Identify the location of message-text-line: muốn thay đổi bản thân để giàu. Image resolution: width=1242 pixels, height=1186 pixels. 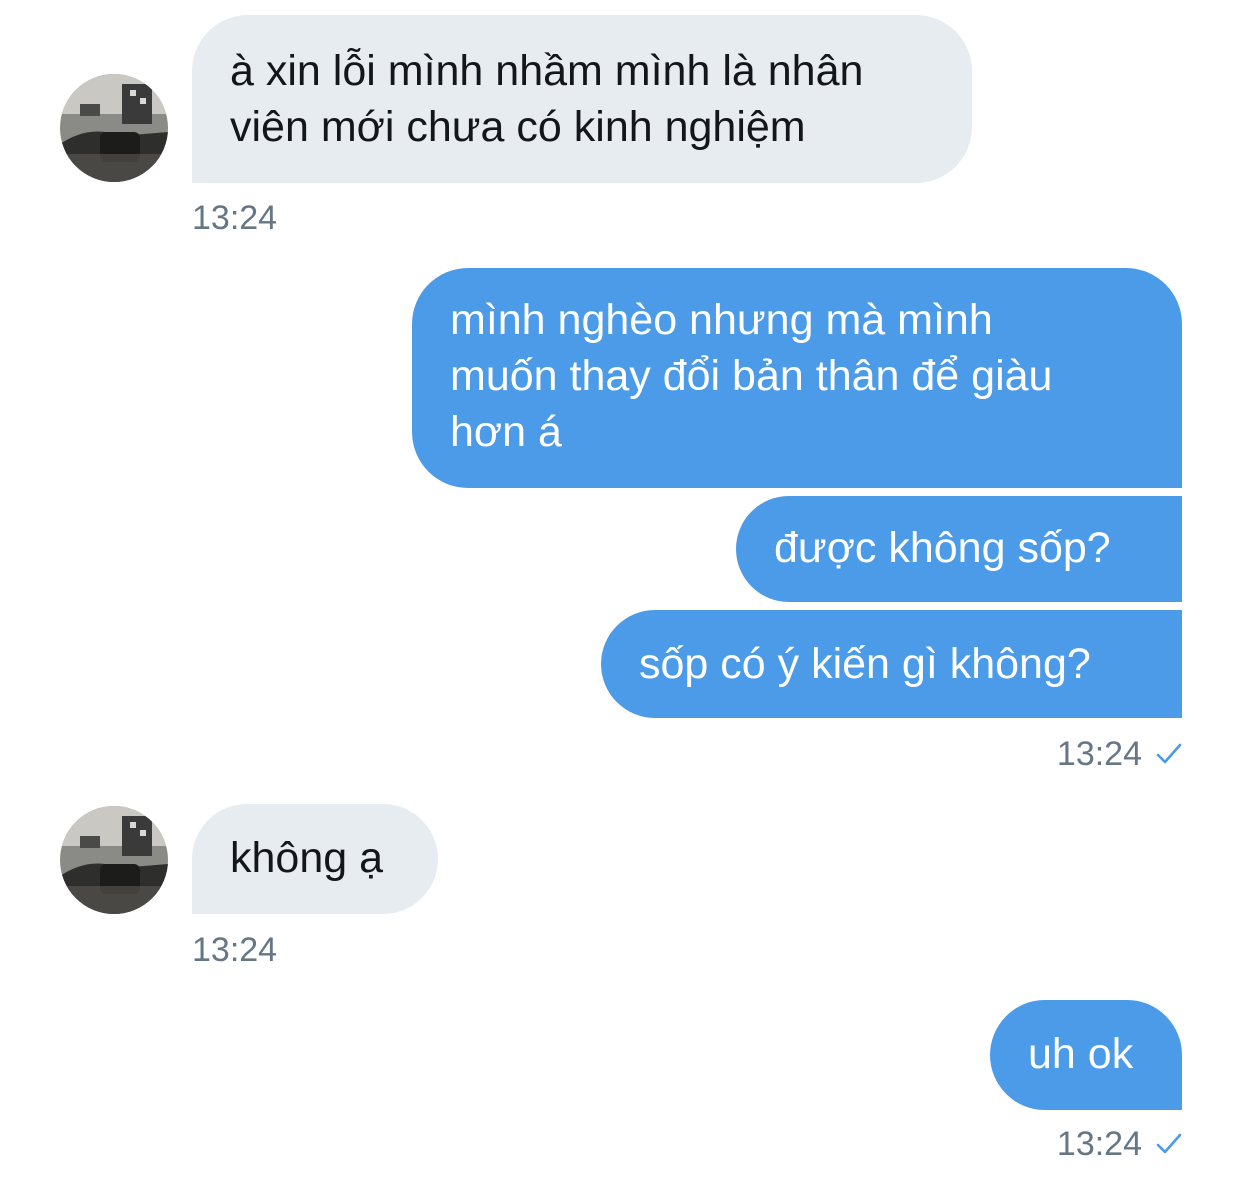
(751, 376).